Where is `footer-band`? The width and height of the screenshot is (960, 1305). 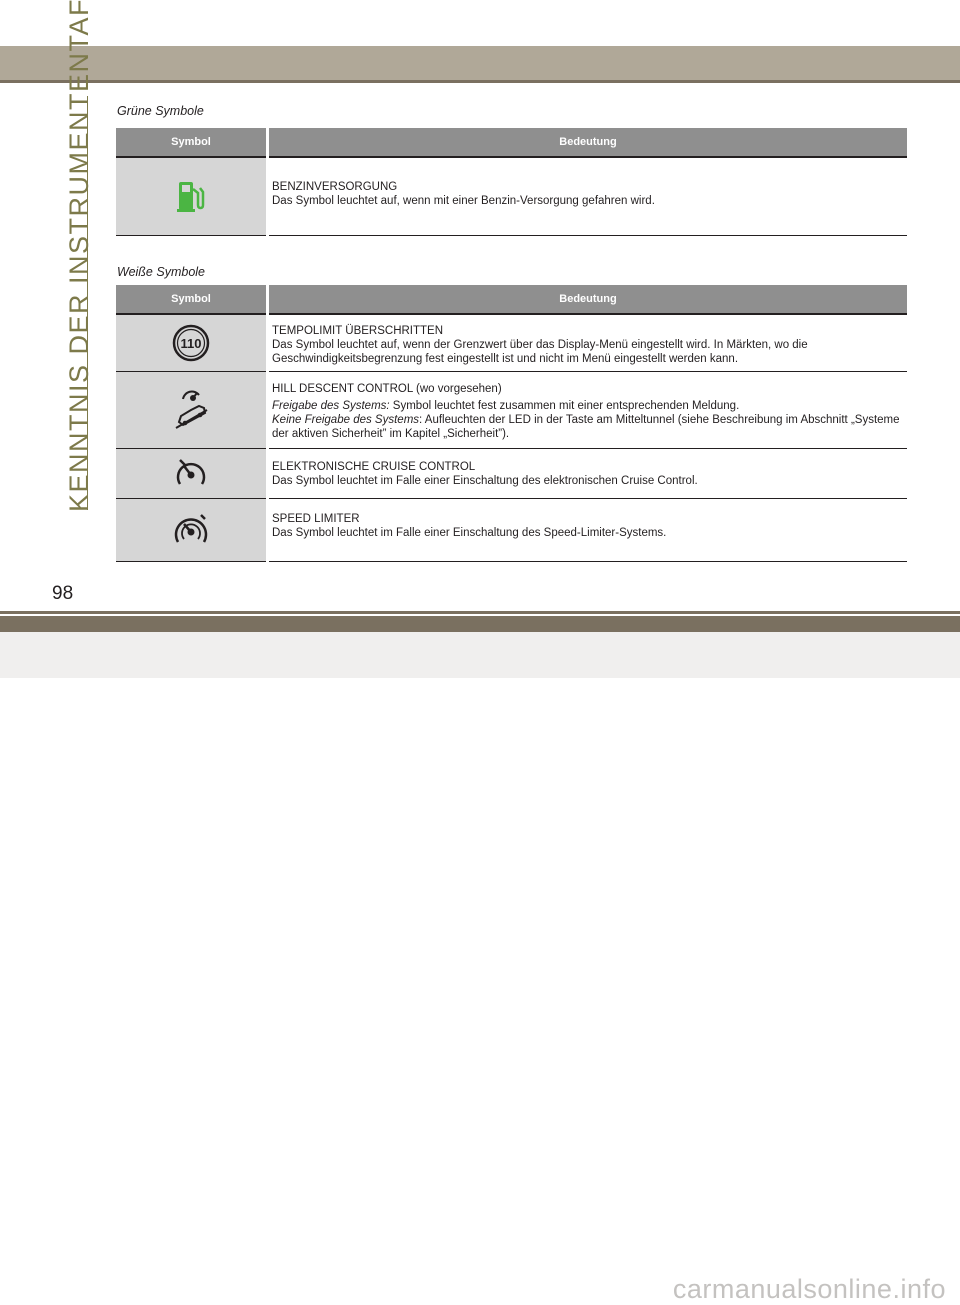
footer-band is located at coordinates (480, 624).